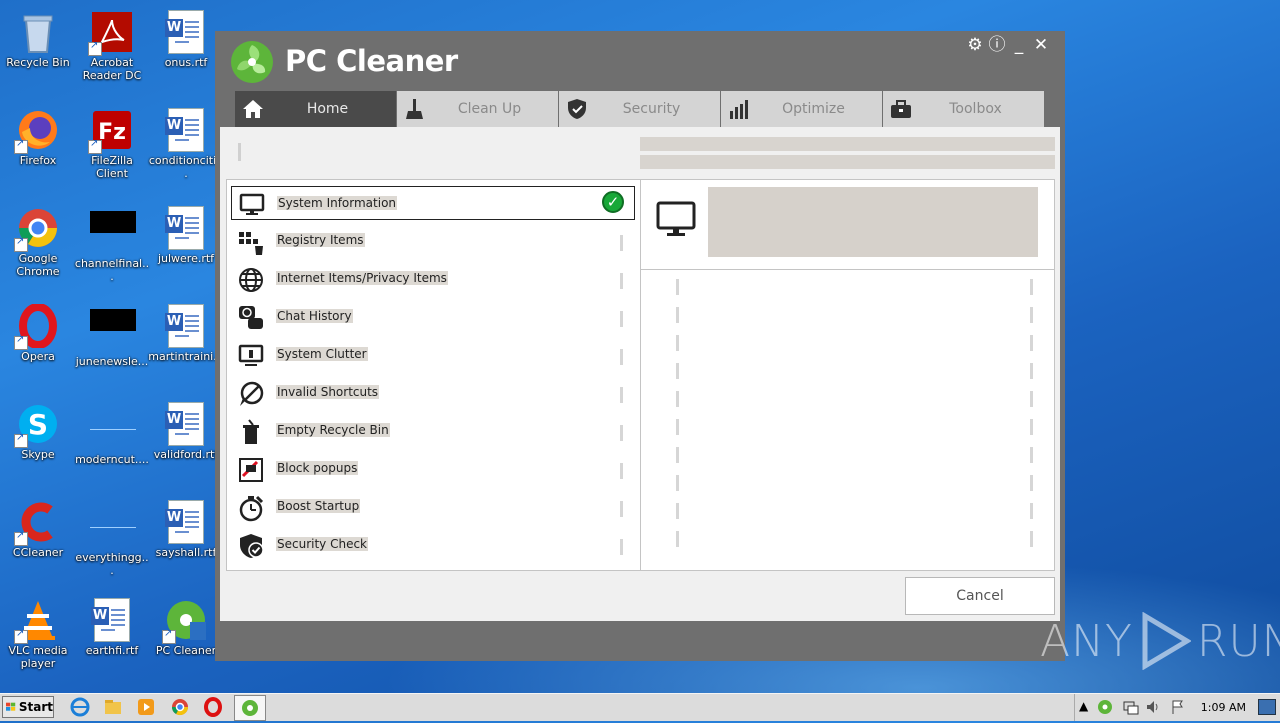  Describe the element at coordinates (640, 707) in the screenshot. I see `taskbar: Start ▲ 1:09 AM` at that location.